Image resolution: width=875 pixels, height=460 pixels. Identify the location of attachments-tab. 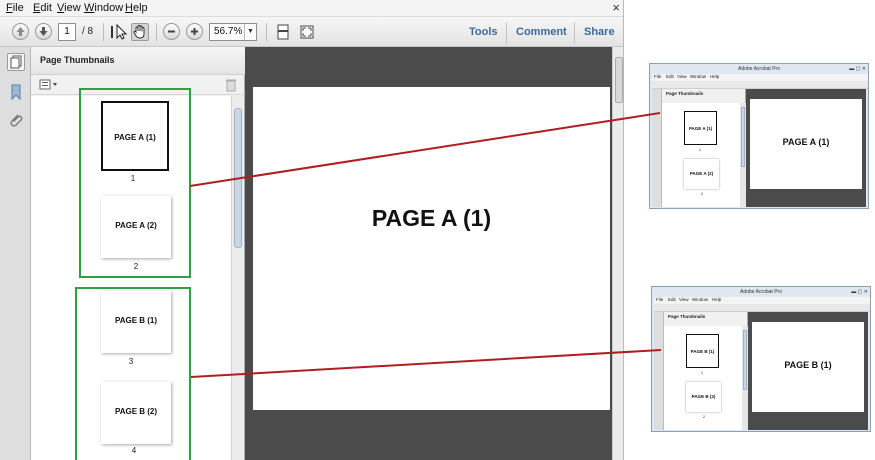
(16, 120).